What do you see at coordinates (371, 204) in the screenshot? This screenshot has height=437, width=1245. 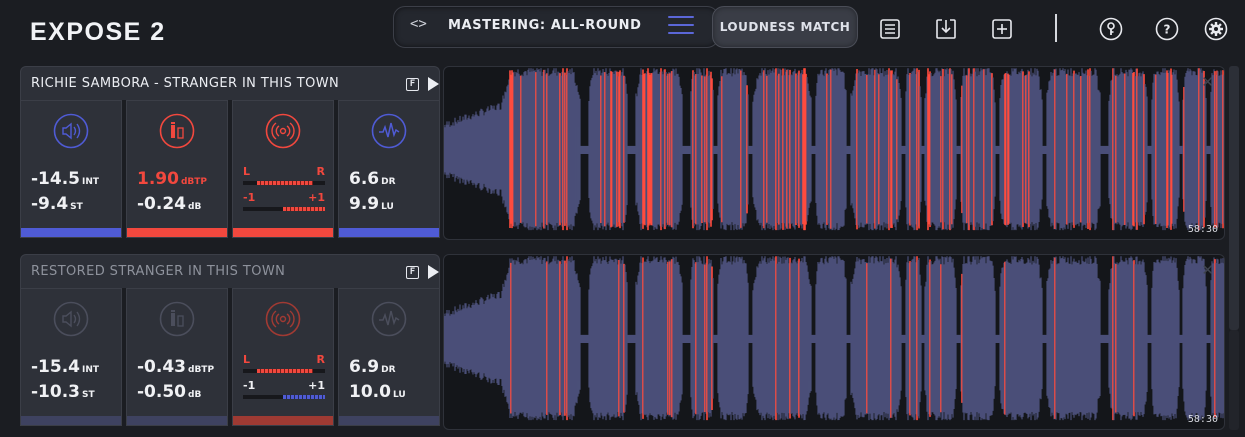 I see `loudness-range-value: 9.9 LU` at bounding box center [371, 204].